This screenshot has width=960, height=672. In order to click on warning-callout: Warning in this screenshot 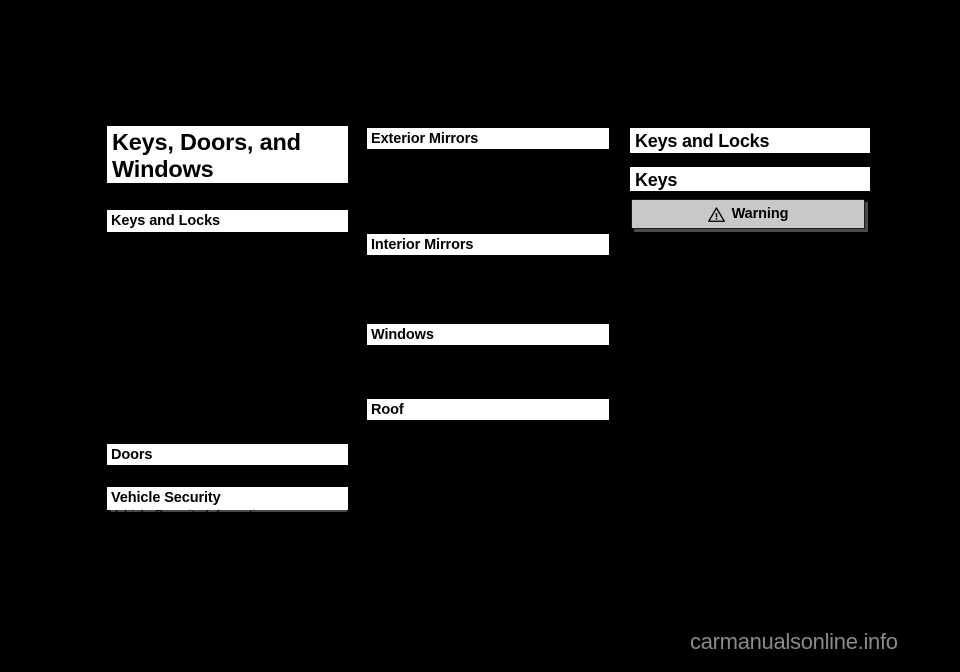, I will do `click(748, 214)`.